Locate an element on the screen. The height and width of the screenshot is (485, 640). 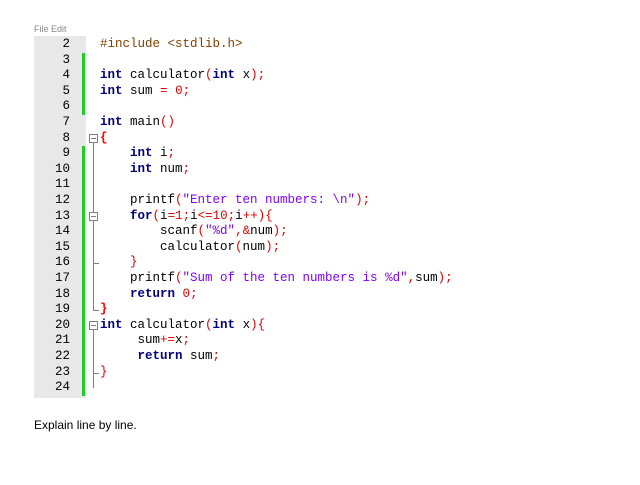
line-number: 4 is located at coordinates (66, 75).